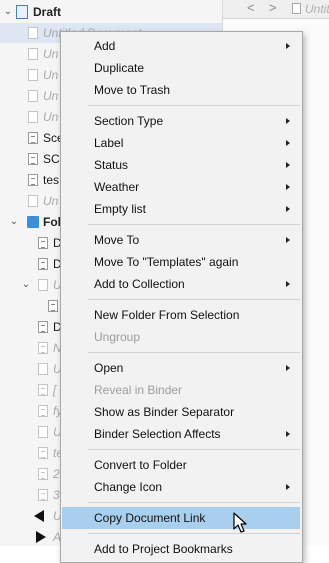 This screenshot has height=563, width=329. I want to click on menu-item-status: Status, so click(181, 165).